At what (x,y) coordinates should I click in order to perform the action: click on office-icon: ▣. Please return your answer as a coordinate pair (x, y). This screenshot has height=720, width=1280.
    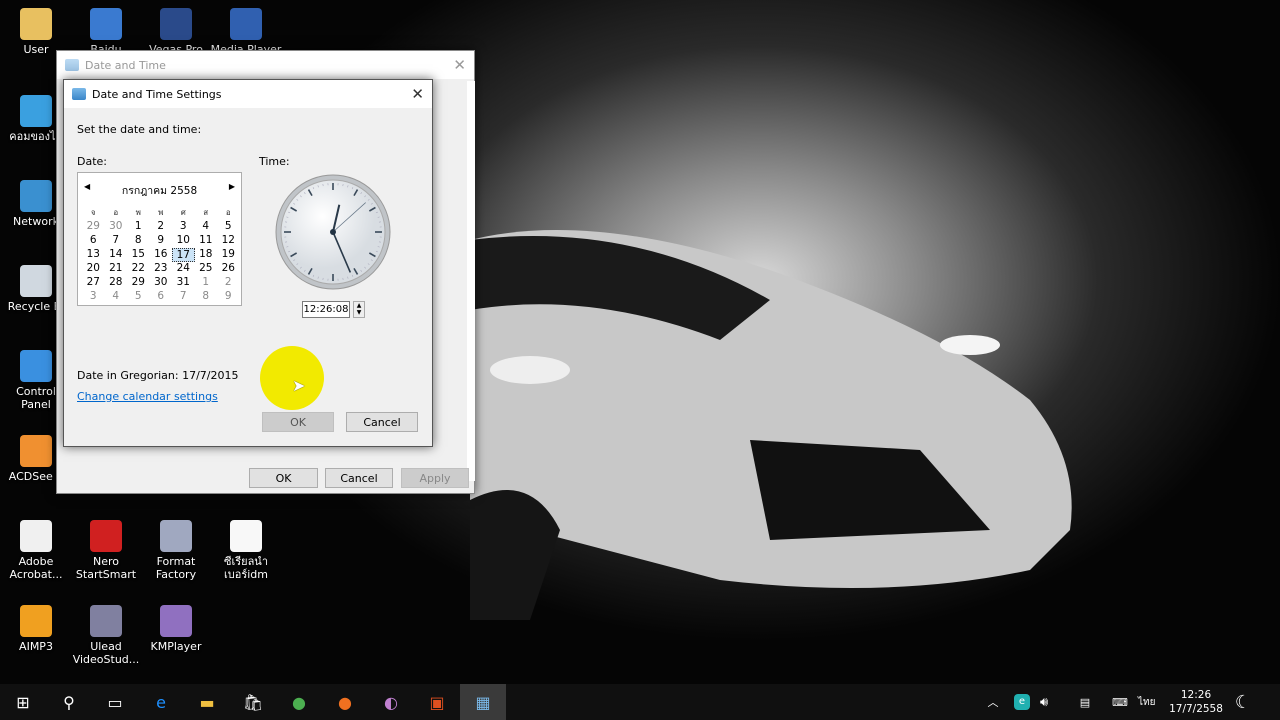
    Looking at the image, I should click on (437, 702).